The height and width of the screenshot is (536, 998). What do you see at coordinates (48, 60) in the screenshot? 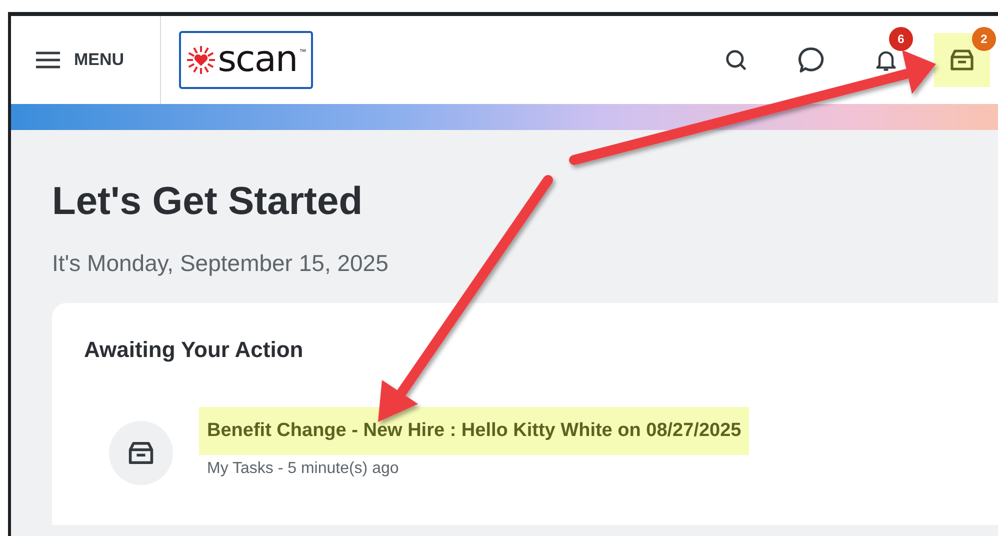
I see `menu-icon` at bounding box center [48, 60].